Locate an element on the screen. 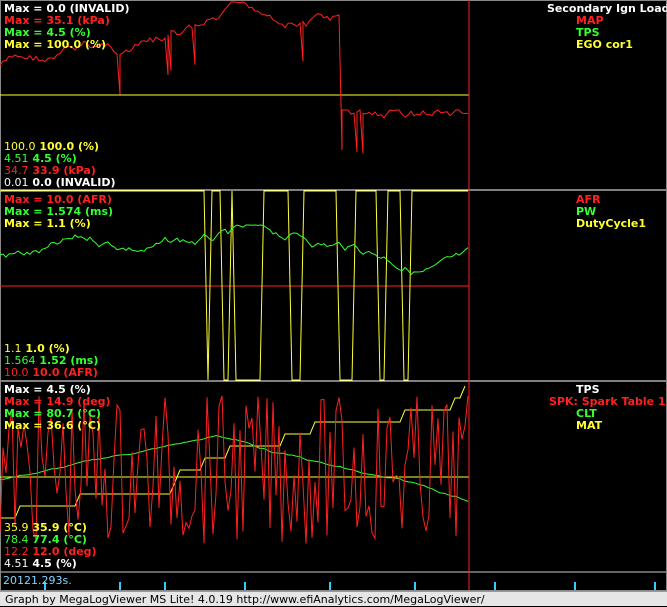 This screenshot has height=607, width=667. panel-3-legend-1: SPK: Spark Table 1 is located at coordinates (607, 401).